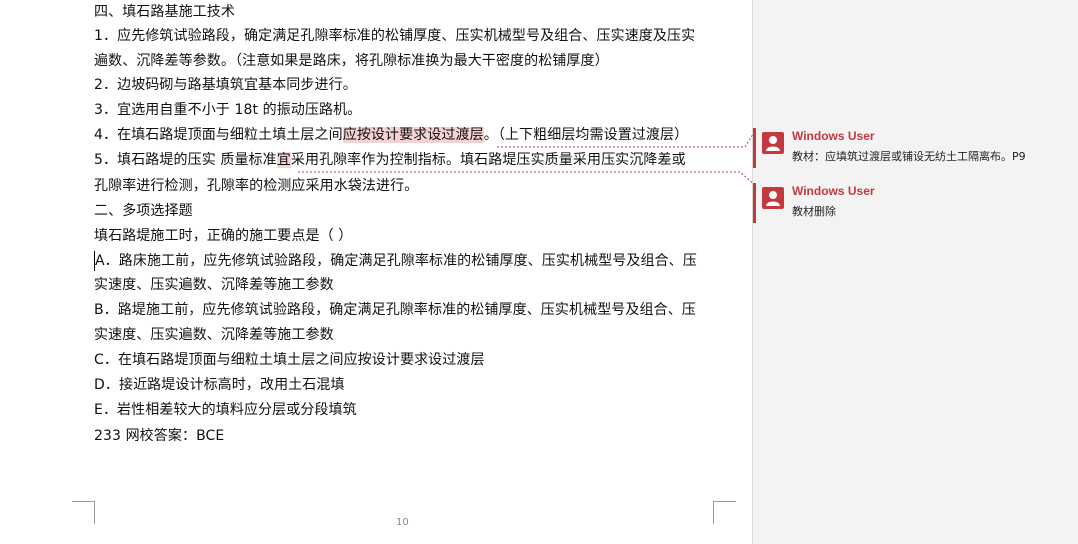 This screenshot has width=1078, height=544. Describe the element at coordinates (909, 156) in the screenshot. I see `comment-text: 教材：应填筑过渡层或铺设无纺土工隔离布。P9` at that location.